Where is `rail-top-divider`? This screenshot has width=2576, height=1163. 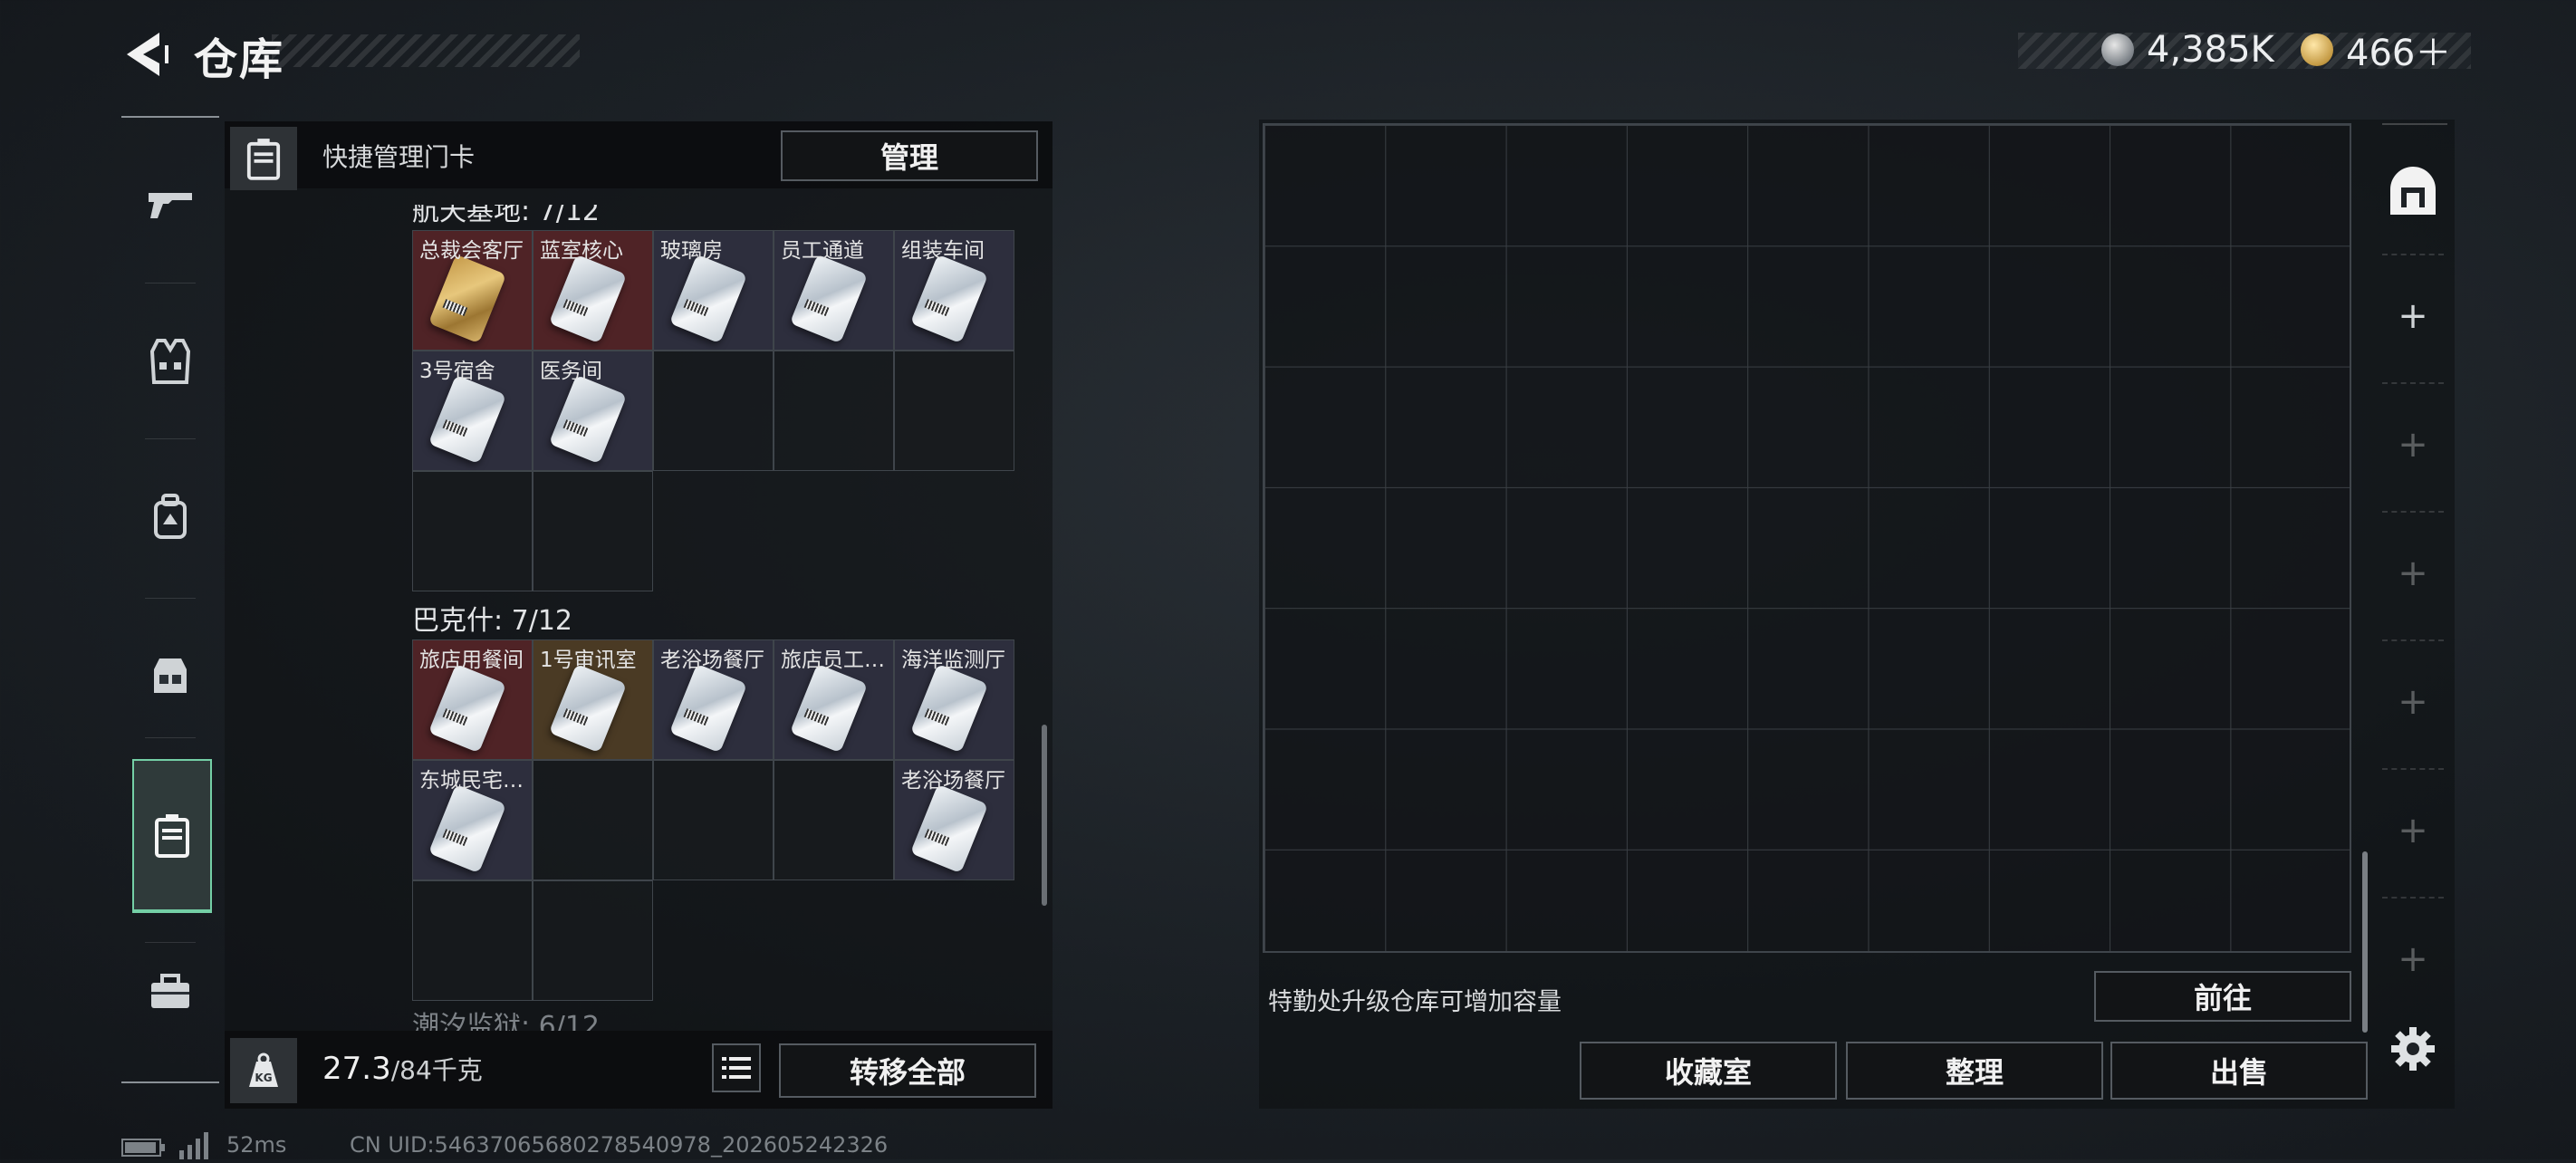
rail-top-divider is located at coordinates (2414, 124).